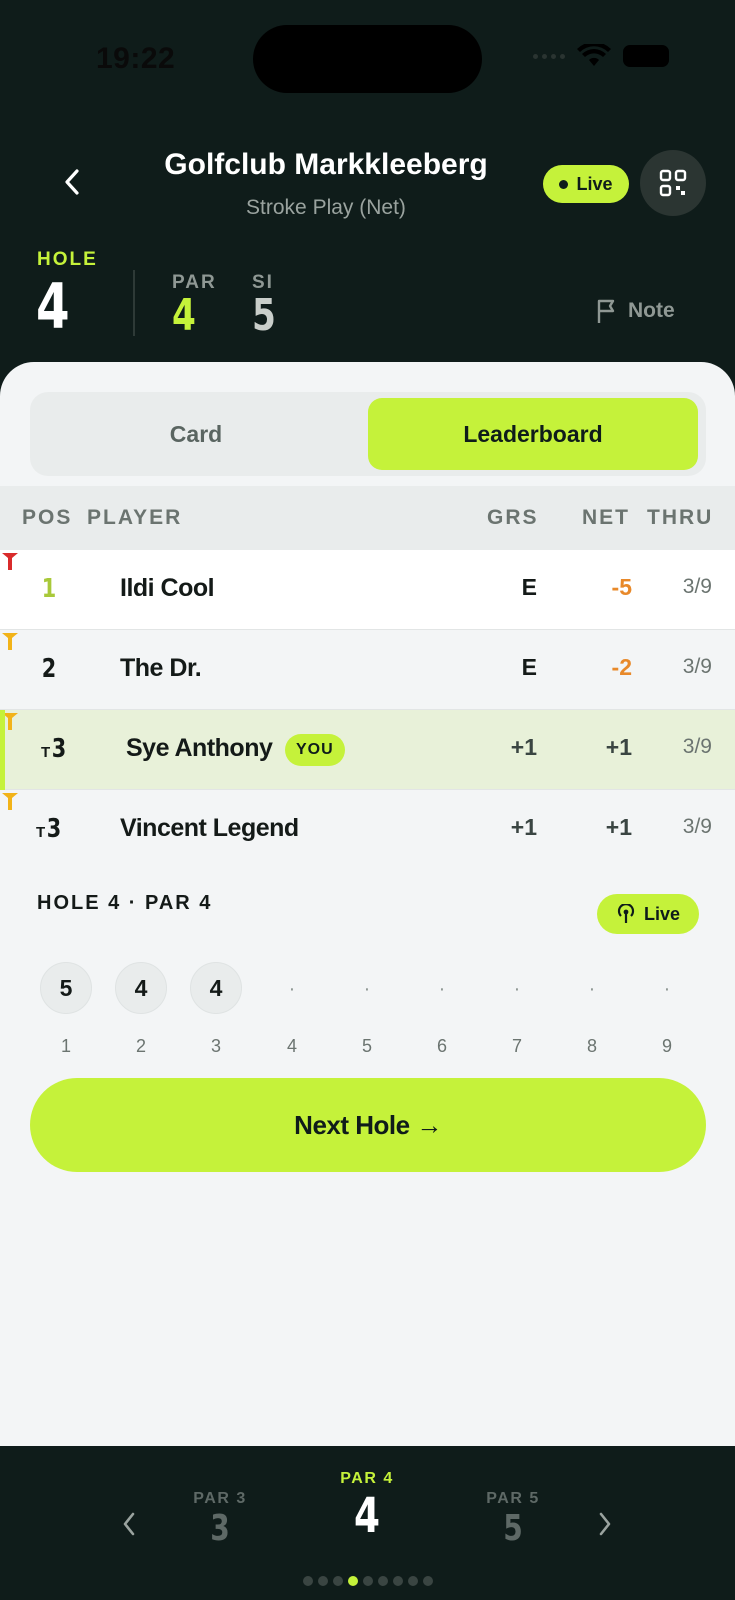 The height and width of the screenshot is (1600, 735). I want to click on par-value: 4, so click(184, 315).